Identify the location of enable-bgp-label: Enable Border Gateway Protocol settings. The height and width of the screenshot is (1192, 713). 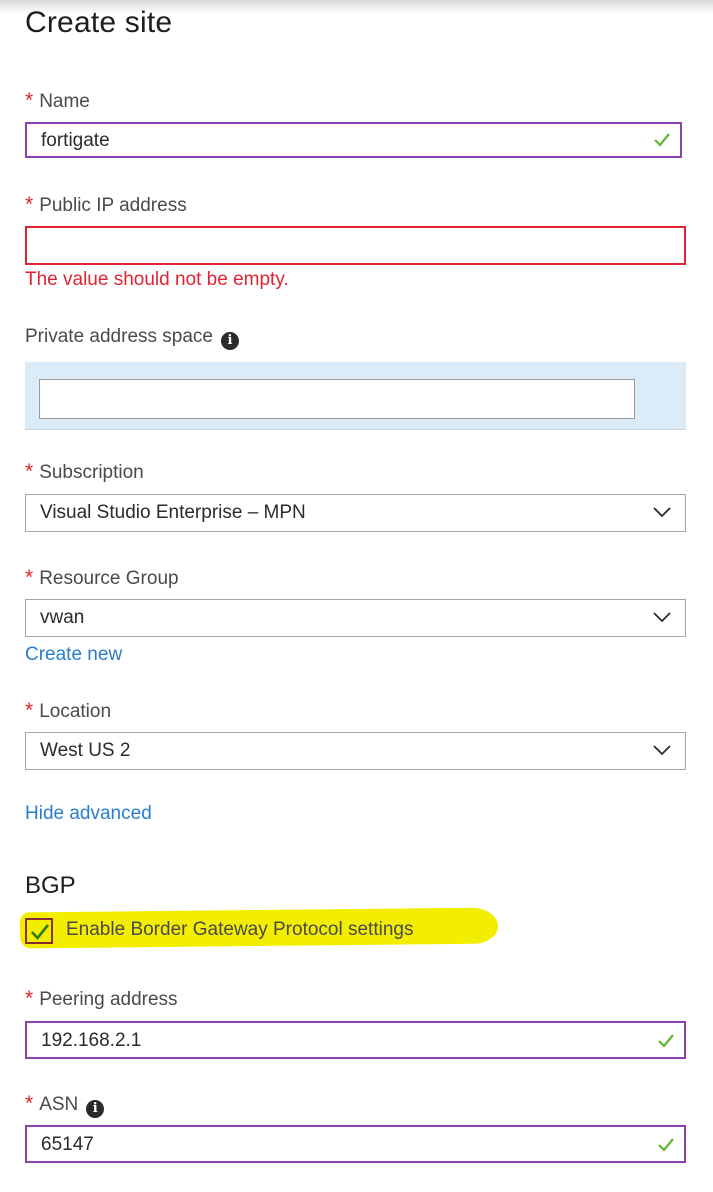
(239, 930).